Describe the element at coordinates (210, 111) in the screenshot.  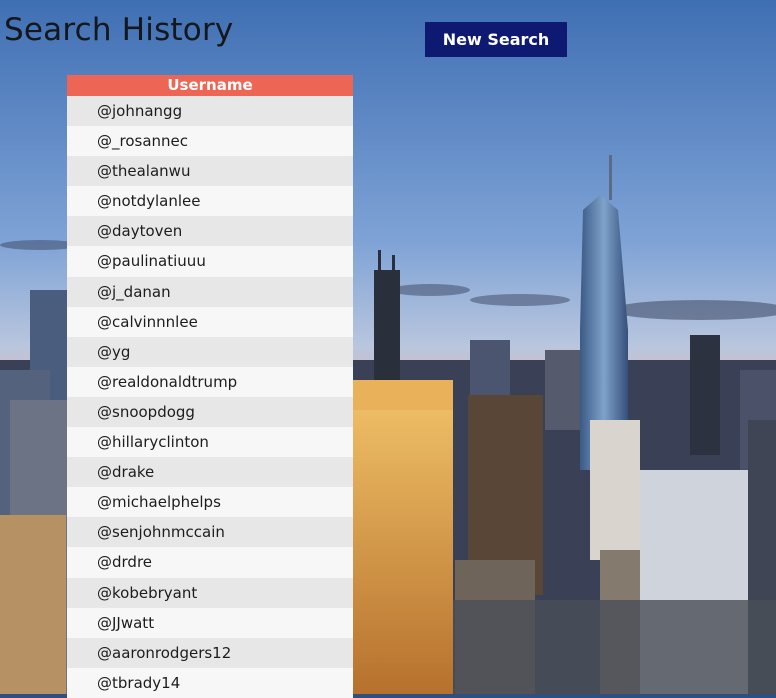
I see `history-row: @johnangg` at that location.